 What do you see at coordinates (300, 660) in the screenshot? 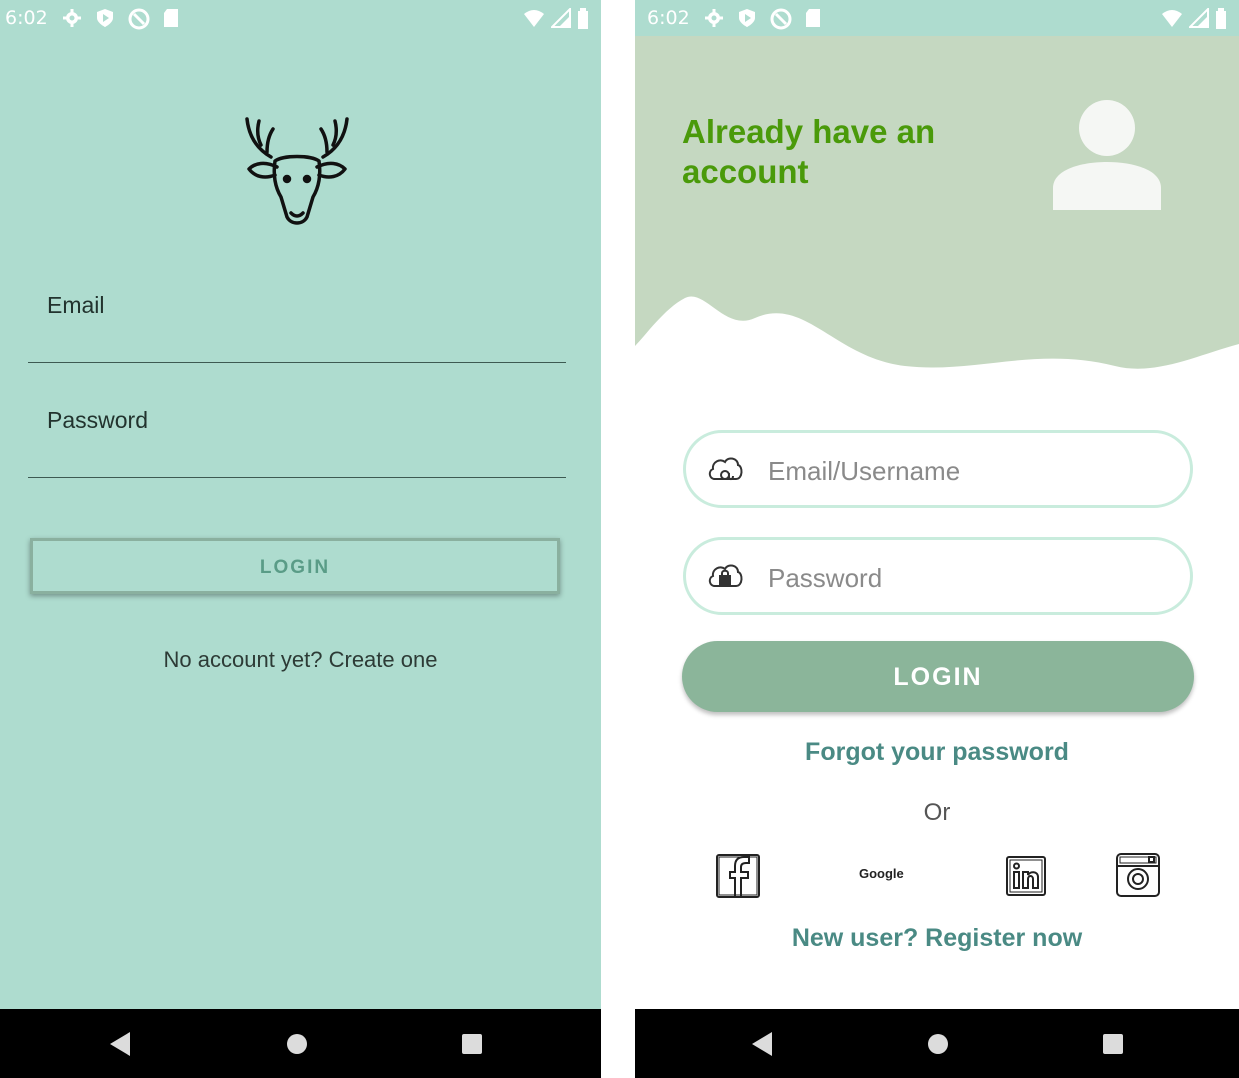
I see `create-account-link: No account yet? Create one` at bounding box center [300, 660].